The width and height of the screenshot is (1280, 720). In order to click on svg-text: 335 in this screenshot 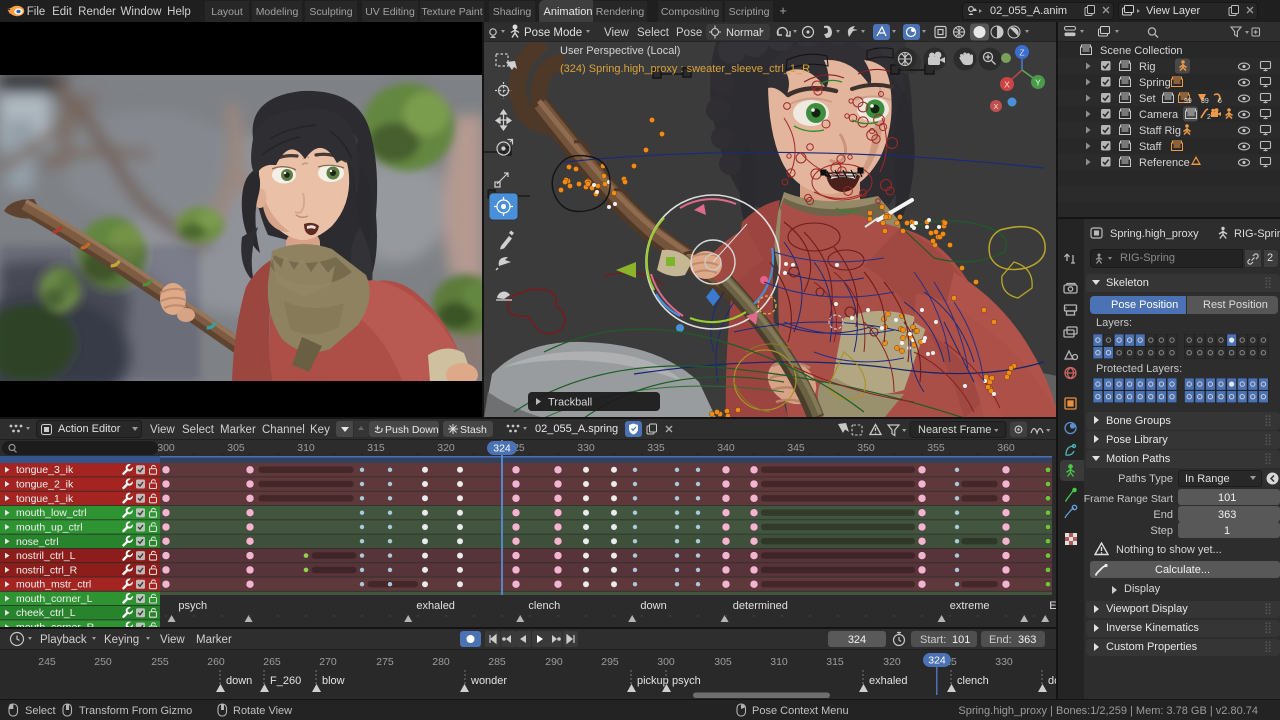, I will do `click(656, 448)`.